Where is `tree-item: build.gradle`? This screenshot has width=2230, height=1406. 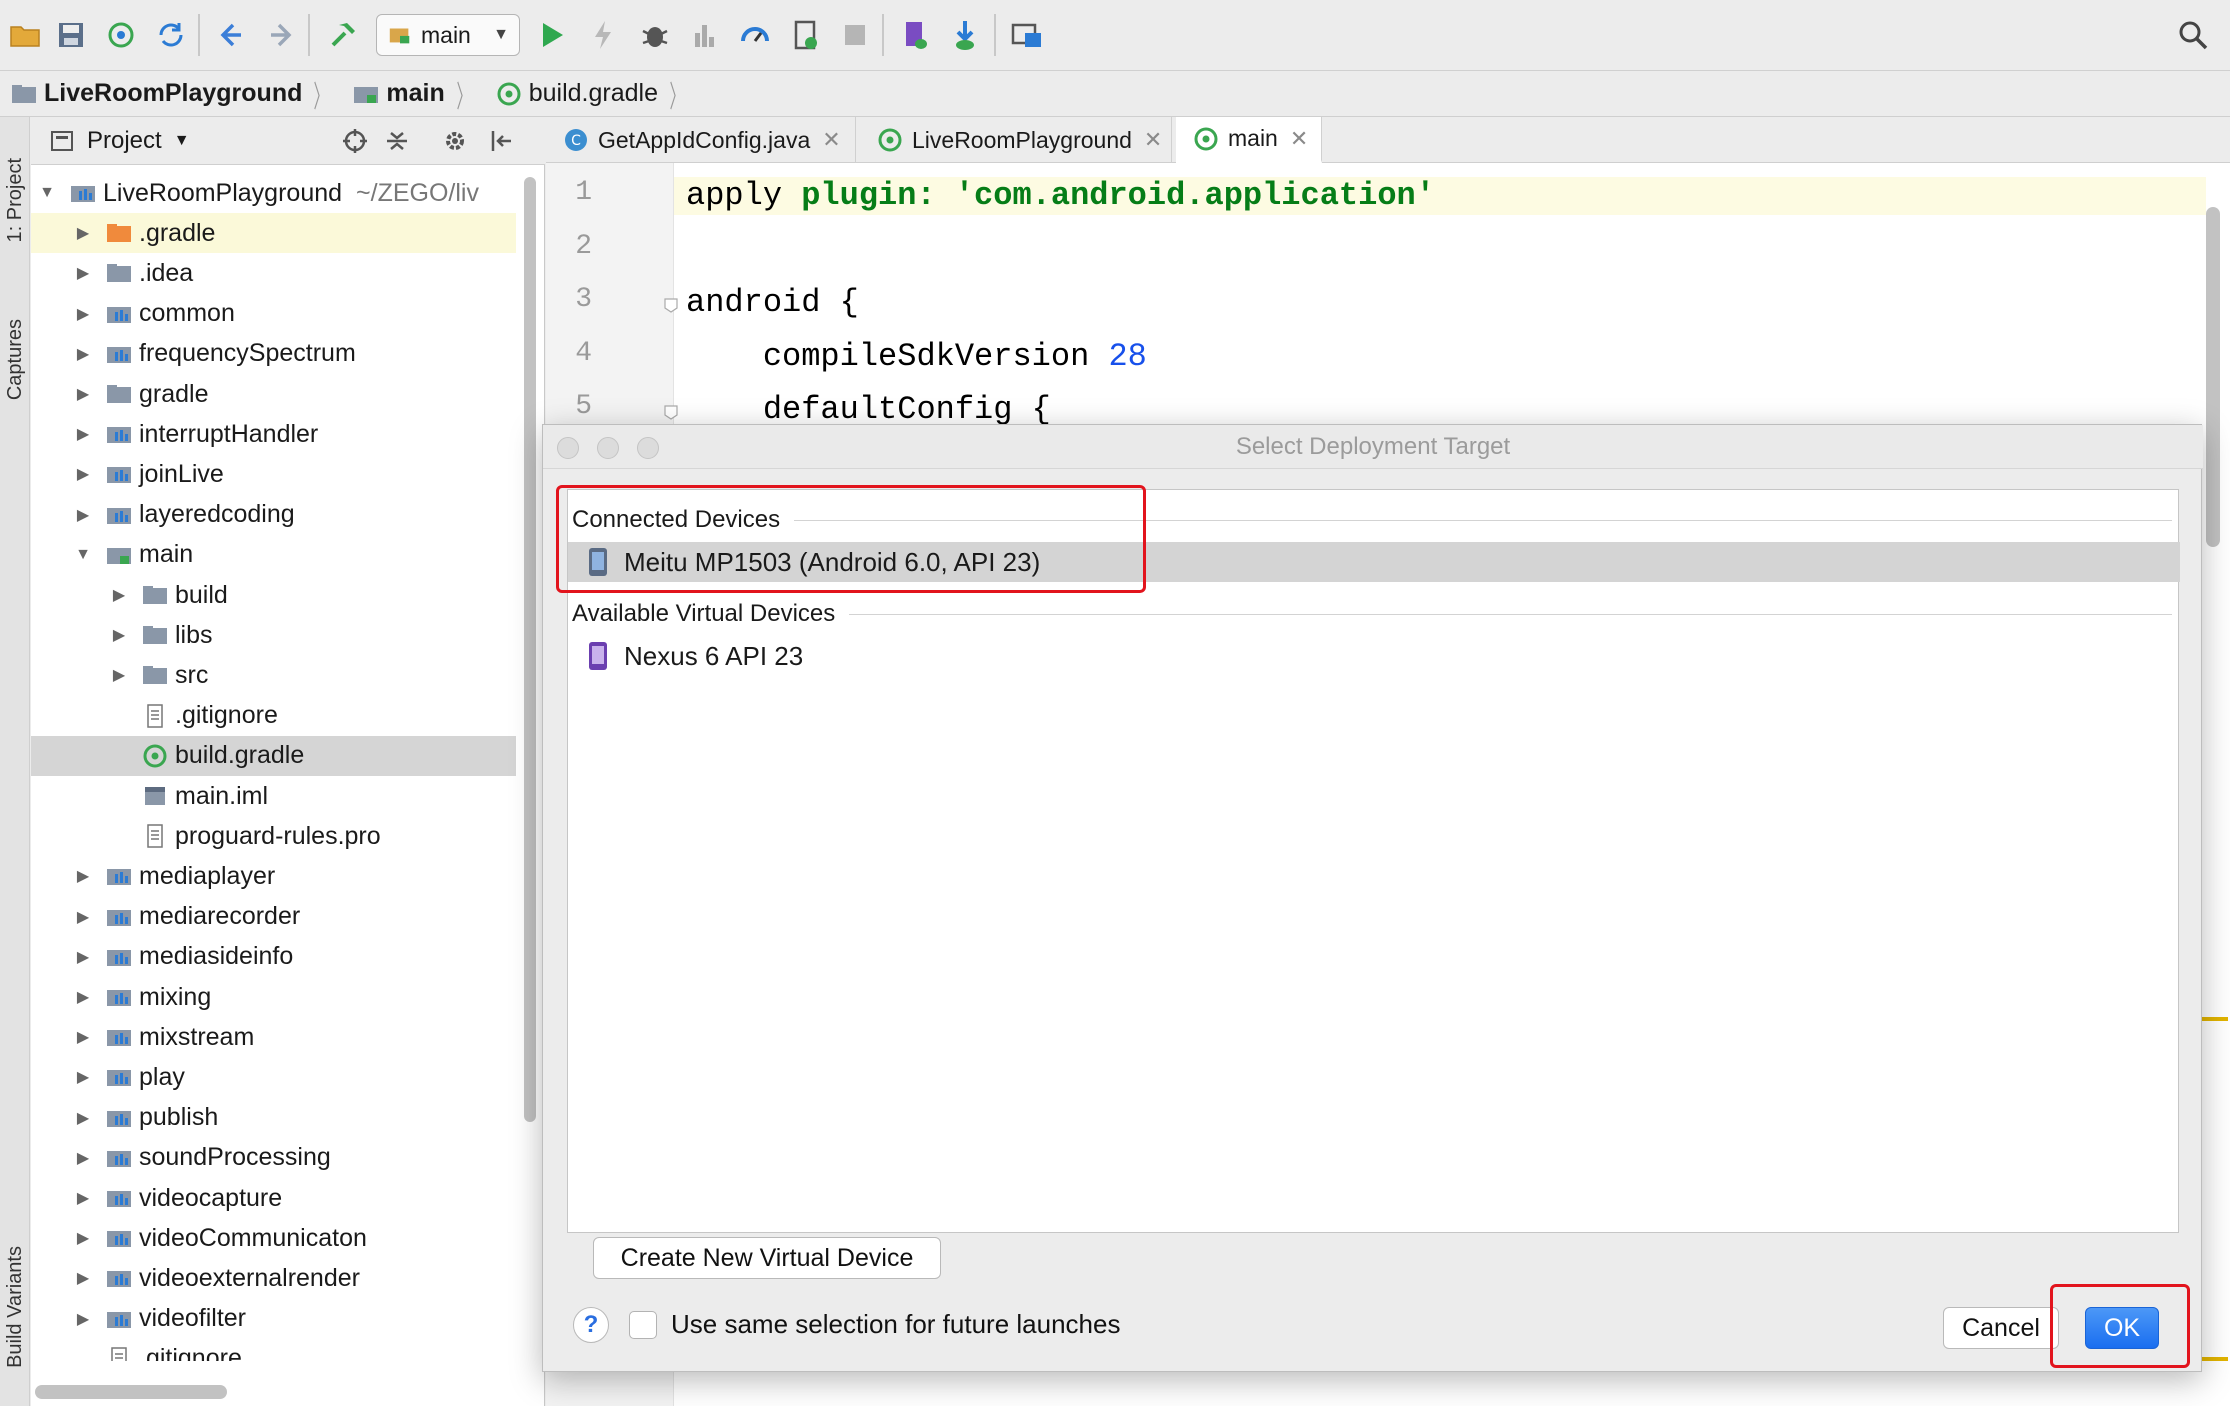
tree-item: build.gradle is located at coordinates (273, 755).